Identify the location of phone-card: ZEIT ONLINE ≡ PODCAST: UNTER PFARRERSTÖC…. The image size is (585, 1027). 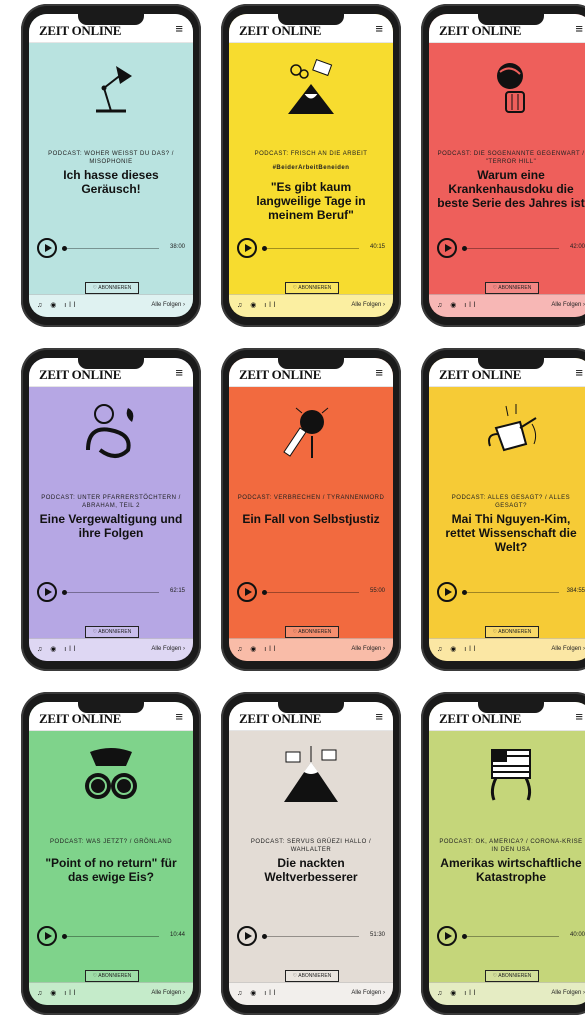
(111, 509).